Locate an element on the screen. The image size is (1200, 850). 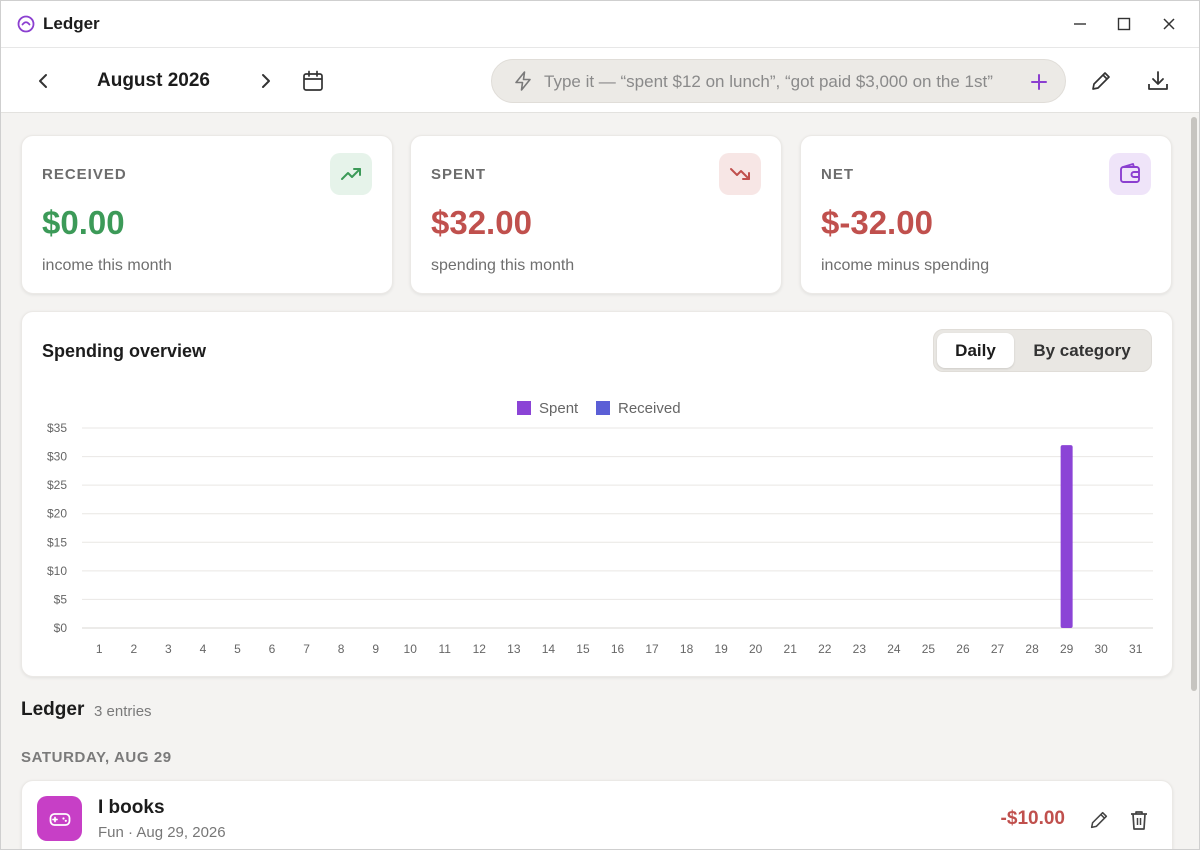
y-tick-label: $35 is located at coordinates (57, 428).